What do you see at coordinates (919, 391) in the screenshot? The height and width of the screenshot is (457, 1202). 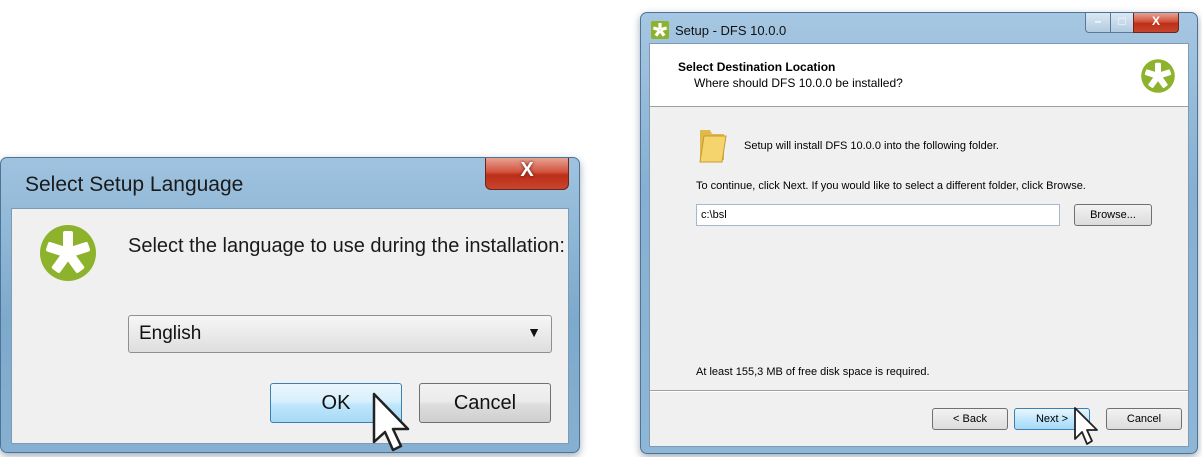 I see `divider` at bounding box center [919, 391].